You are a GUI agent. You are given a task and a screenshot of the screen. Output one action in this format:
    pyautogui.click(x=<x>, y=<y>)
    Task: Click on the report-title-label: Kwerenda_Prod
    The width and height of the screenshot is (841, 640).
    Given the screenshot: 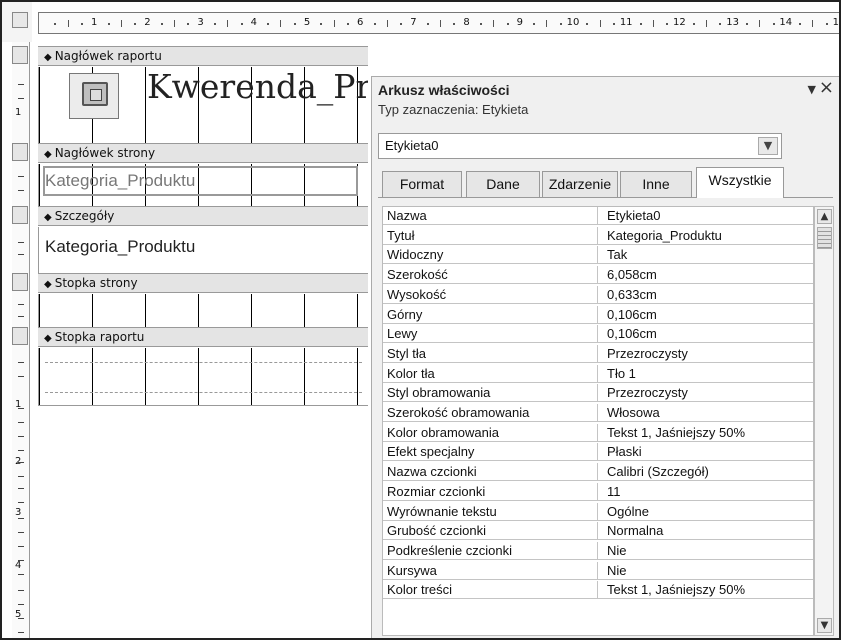 What is the action you would take?
    pyautogui.click(x=257, y=86)
    